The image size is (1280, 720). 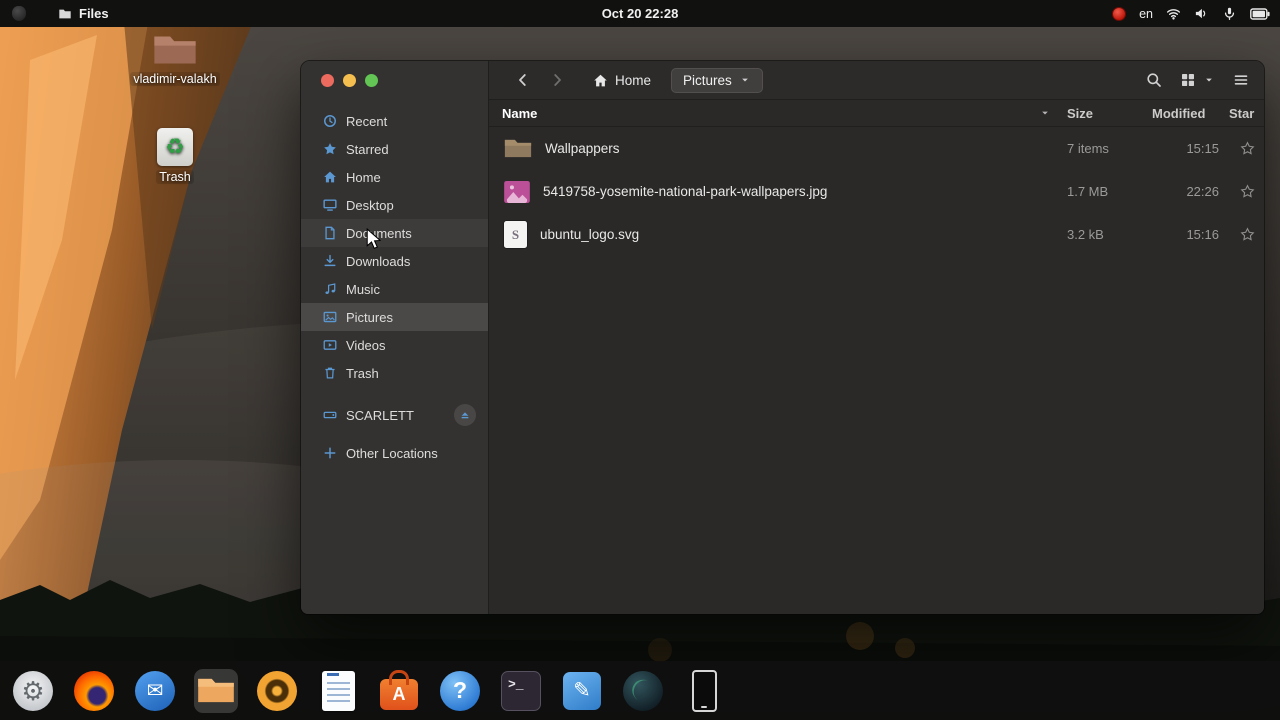 What do you see at coordinates (330, 415) in the screenshot?
I see `drive-icon` at bounding box center [330, 415].